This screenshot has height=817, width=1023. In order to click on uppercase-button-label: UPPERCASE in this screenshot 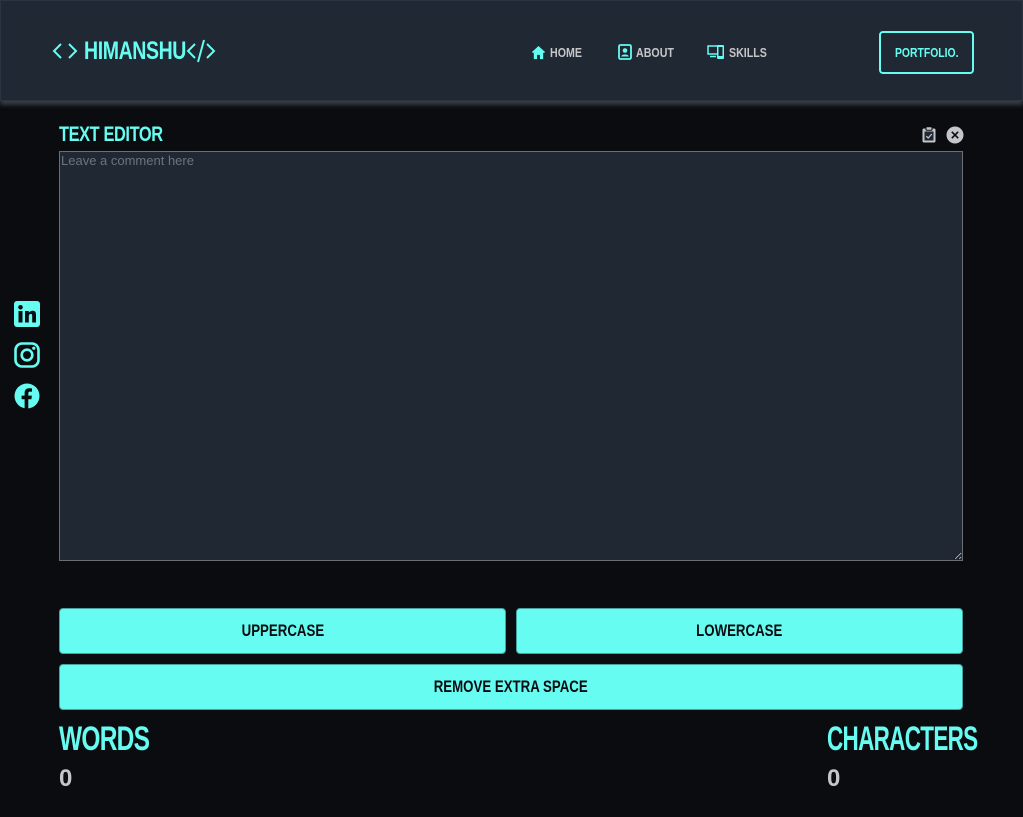, I will do `click(282, 630)`.